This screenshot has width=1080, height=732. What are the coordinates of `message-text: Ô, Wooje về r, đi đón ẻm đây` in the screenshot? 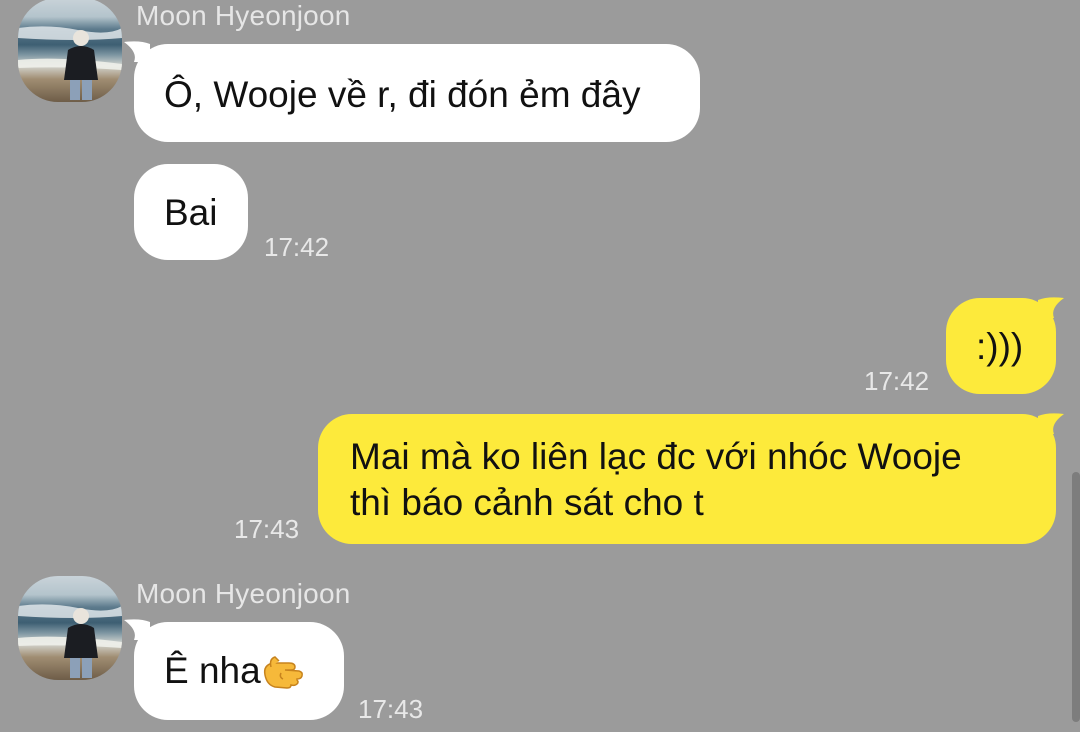 It's located at (402, 94).